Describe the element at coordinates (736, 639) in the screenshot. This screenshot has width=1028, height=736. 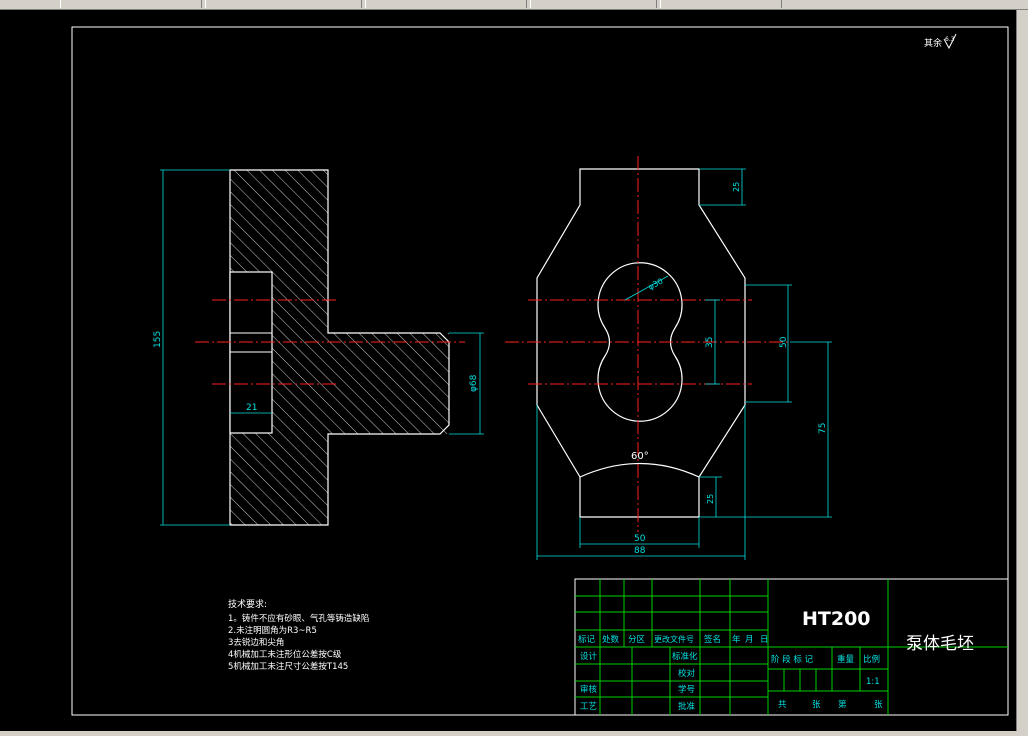
I see `svg-text: 年` at that location.